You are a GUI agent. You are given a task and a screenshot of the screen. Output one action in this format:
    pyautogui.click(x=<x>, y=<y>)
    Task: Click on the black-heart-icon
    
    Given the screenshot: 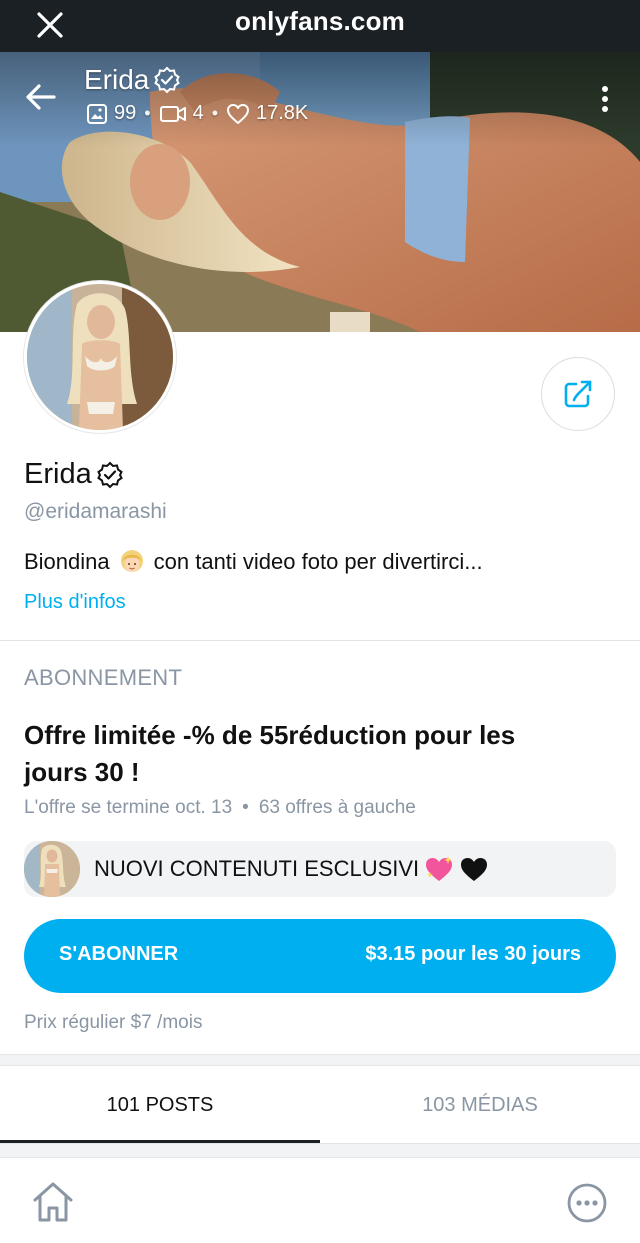 What is the action you would take?
    pyautogui.click(x=474, y=869)
    